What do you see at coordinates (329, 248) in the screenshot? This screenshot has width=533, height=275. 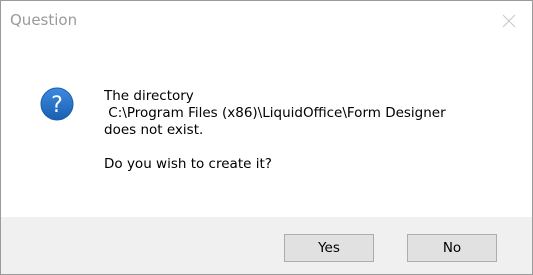 I see `yes-button: Yes` at bounding box center [329, 248].